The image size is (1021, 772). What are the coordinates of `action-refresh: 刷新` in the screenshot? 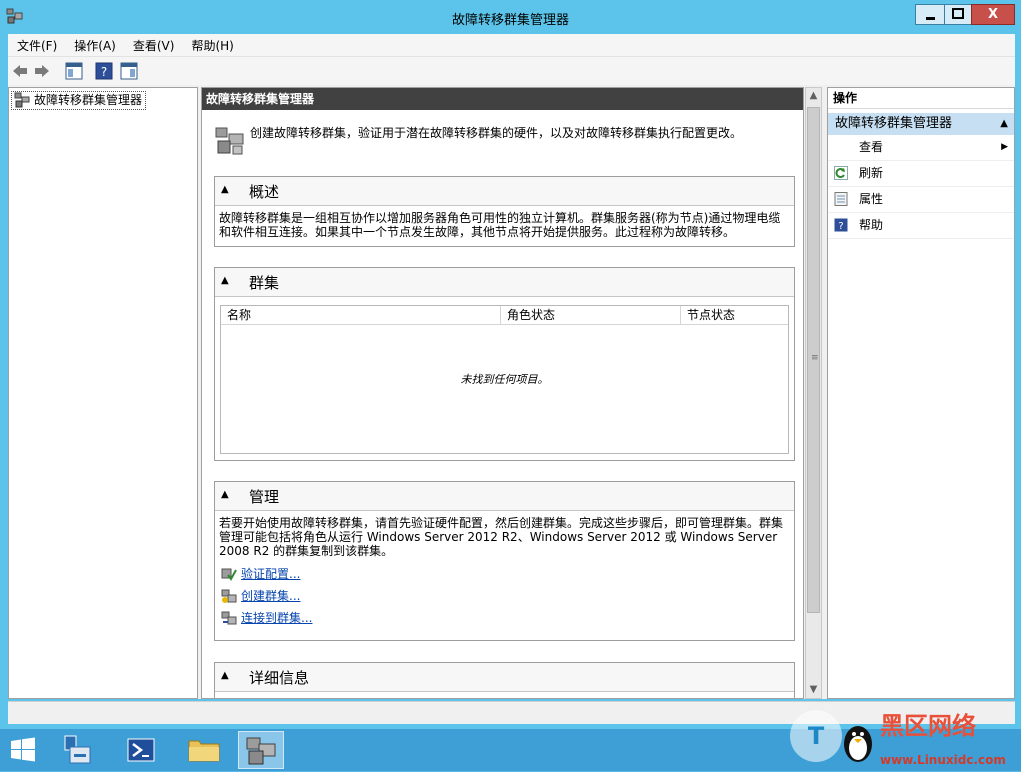 It's located at (921, 174).